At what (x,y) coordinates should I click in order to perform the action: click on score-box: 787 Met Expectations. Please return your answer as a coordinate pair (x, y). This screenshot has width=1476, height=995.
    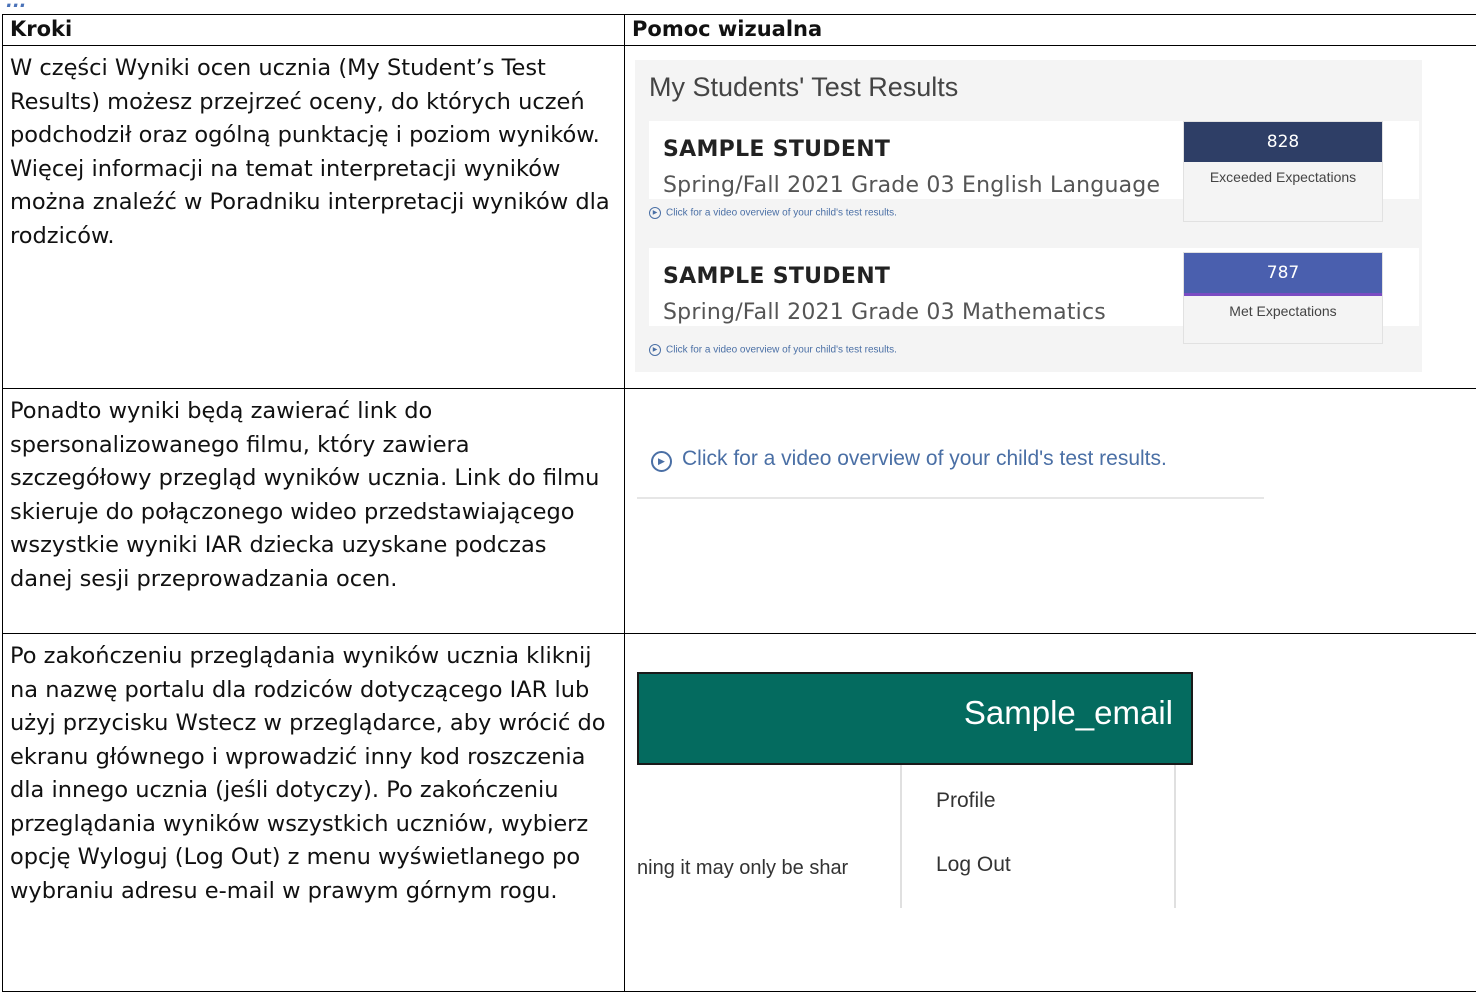
    Looking at the image, I should click on (1283, 298).